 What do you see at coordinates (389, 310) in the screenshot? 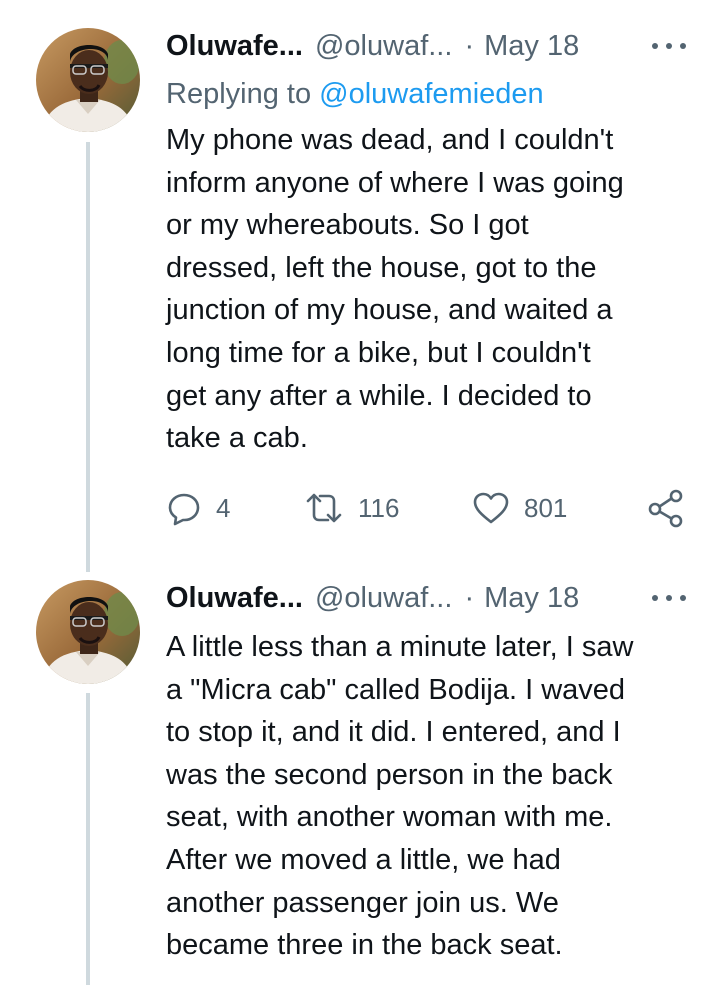
I see `tweet-text-line: junction of my house, and waited a` at bounding box center [389, 310].